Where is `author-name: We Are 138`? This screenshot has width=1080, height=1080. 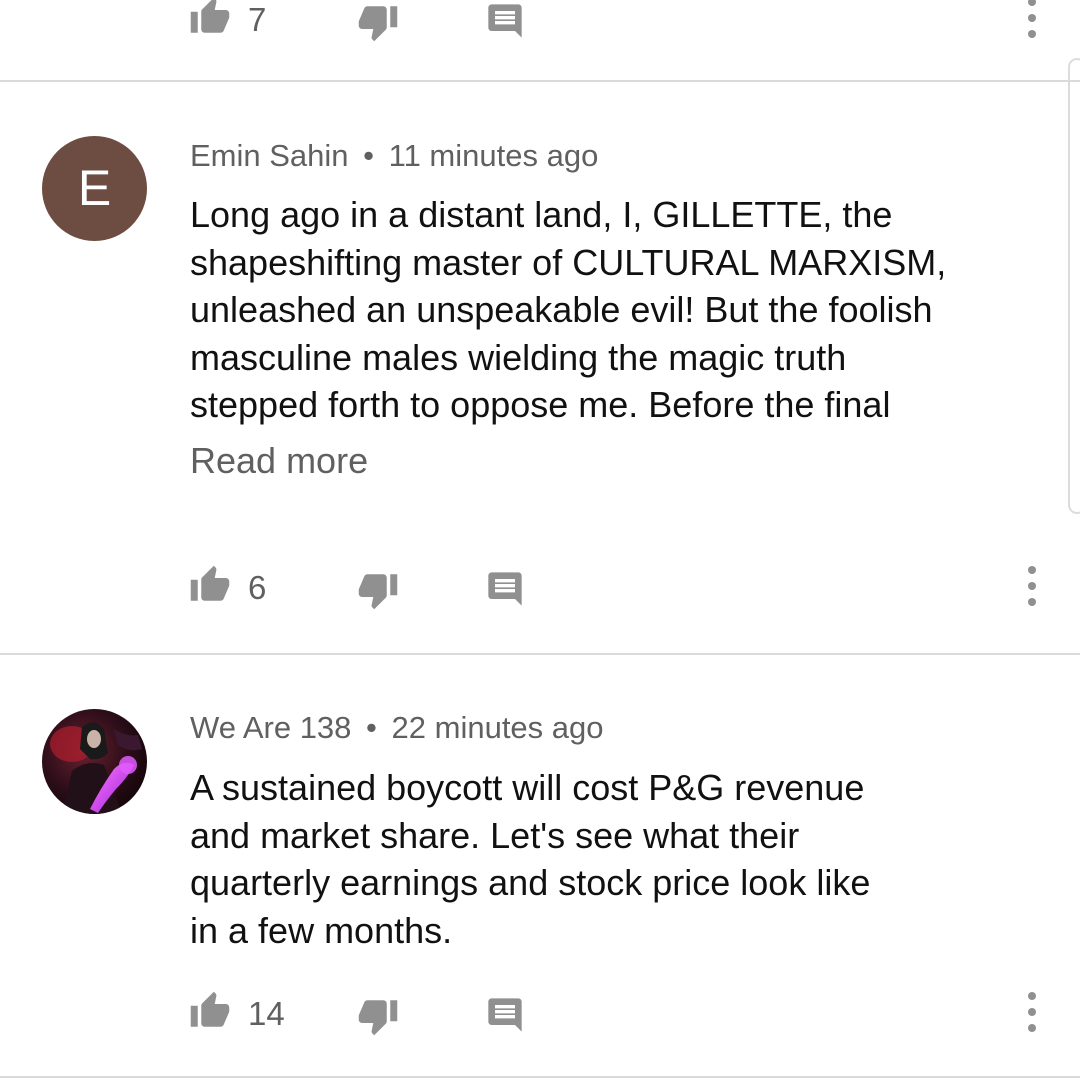
author-name: We Are 138 is located at coordinates (270, 727).